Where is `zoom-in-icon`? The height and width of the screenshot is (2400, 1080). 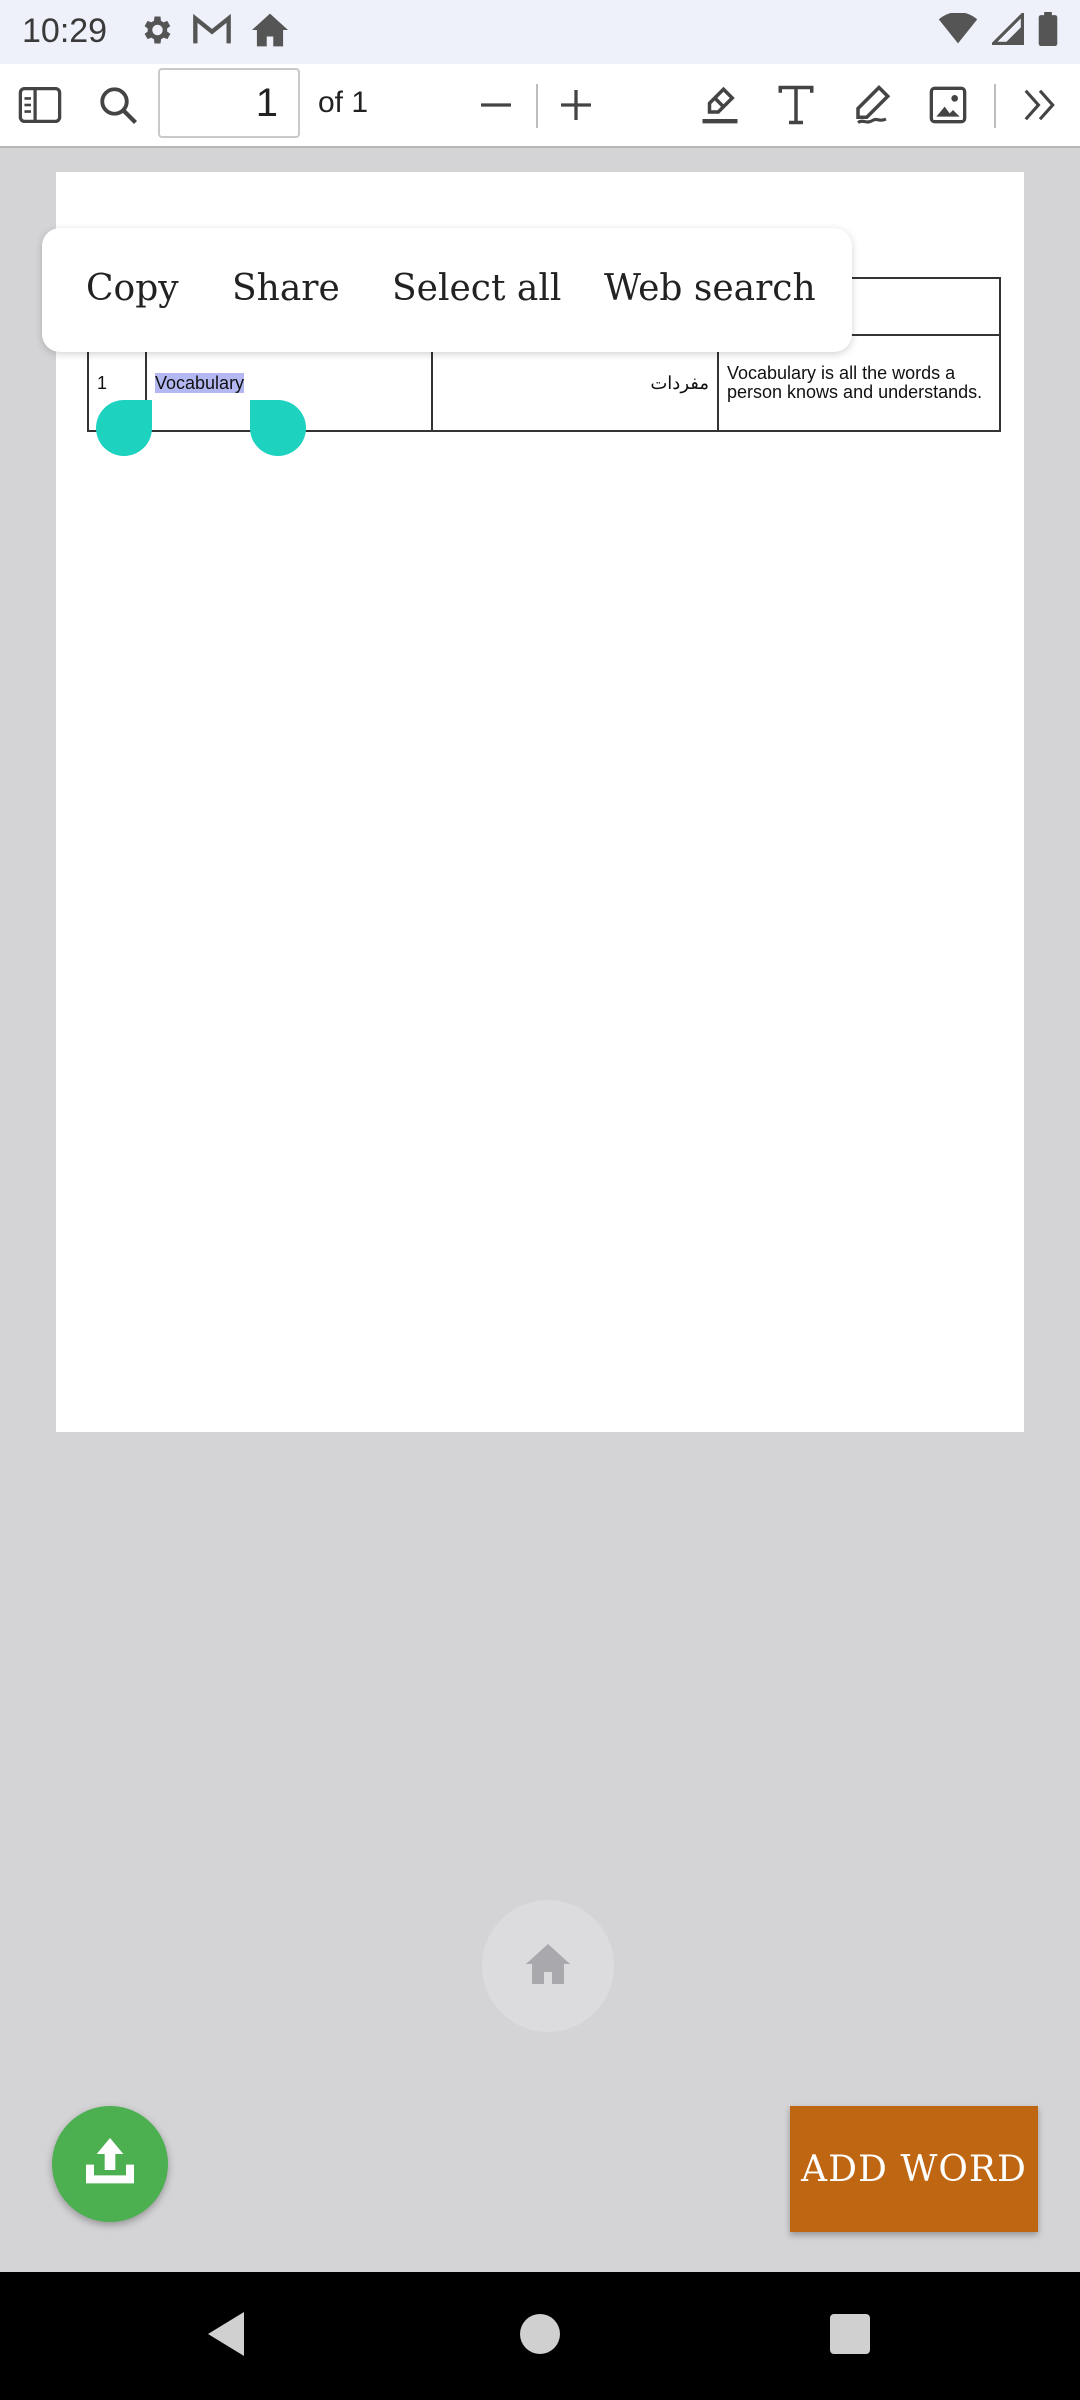 zoom-in-icon is located at coordinates (576, 105).